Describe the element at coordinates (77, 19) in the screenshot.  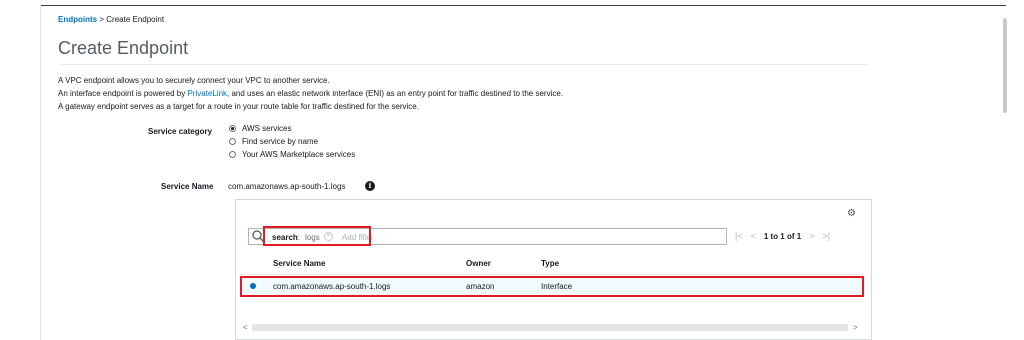
I see `breadcrumb-endpoints-link: Endpoints` at that location.